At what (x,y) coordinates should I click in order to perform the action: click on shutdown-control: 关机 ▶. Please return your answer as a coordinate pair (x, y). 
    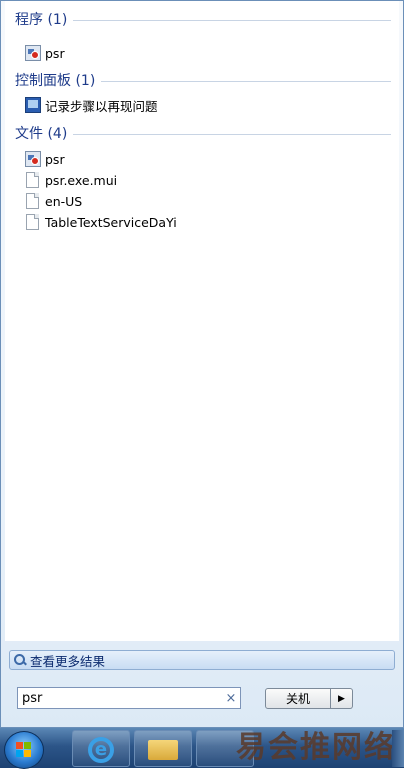
    Looking at the image, I should click on (309, 698).